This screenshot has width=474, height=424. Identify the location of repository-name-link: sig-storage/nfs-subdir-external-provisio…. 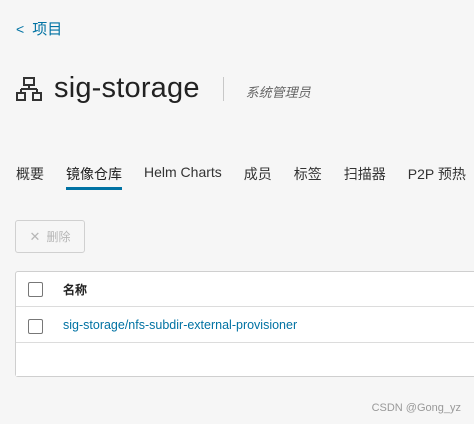
(180, 325).